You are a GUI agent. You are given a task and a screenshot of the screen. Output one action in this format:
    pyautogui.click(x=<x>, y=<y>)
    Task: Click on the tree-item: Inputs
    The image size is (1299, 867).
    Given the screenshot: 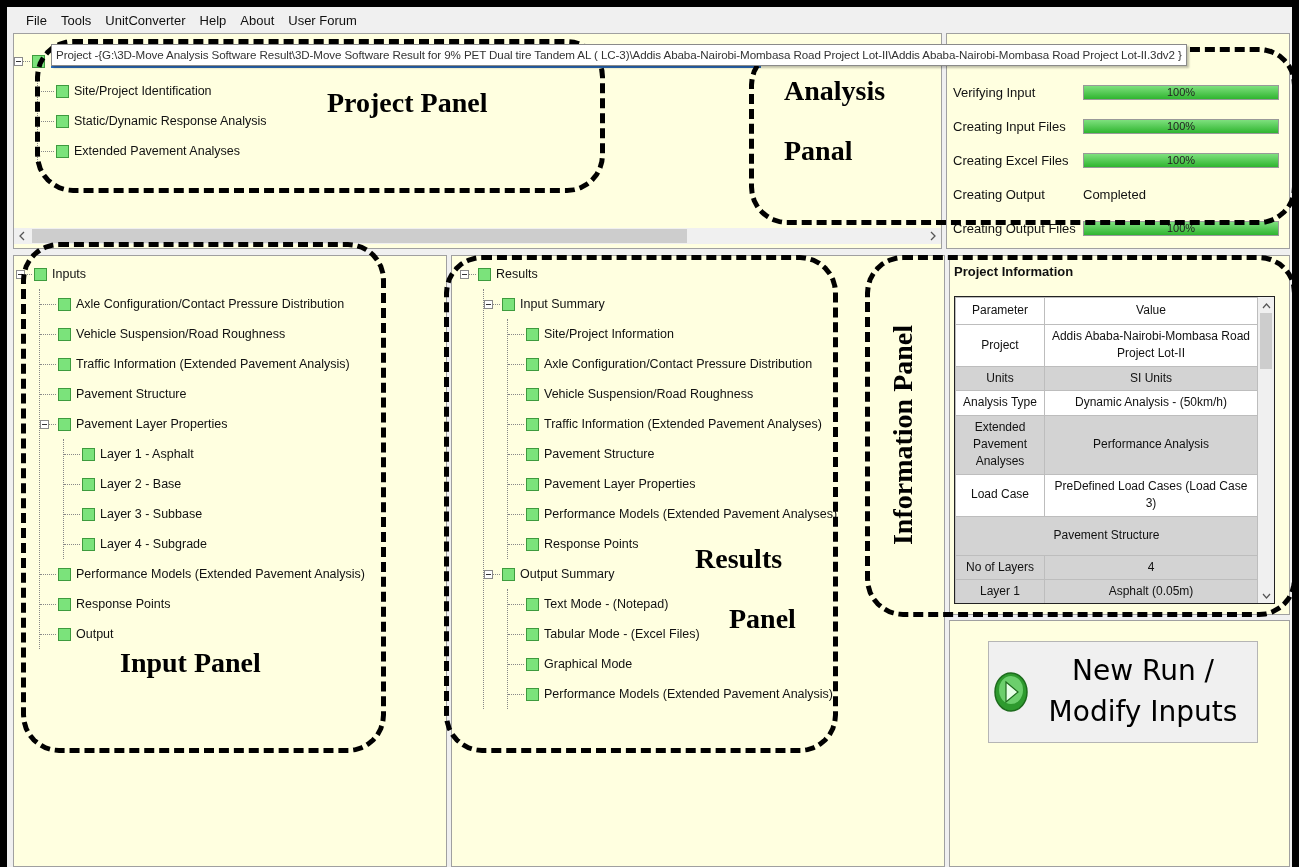 What is the action you would take?
    pyautogui.click(x=69, y=274)
    